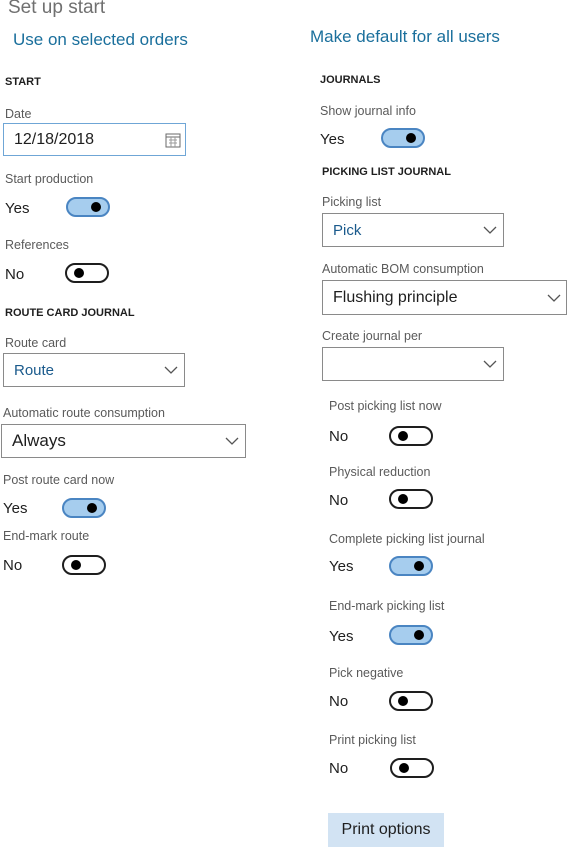 The image size is (568, 848). Describe the element at coordinates (352, 202) in the screenshot. I see `picking-list-label: Picking list` at that location.